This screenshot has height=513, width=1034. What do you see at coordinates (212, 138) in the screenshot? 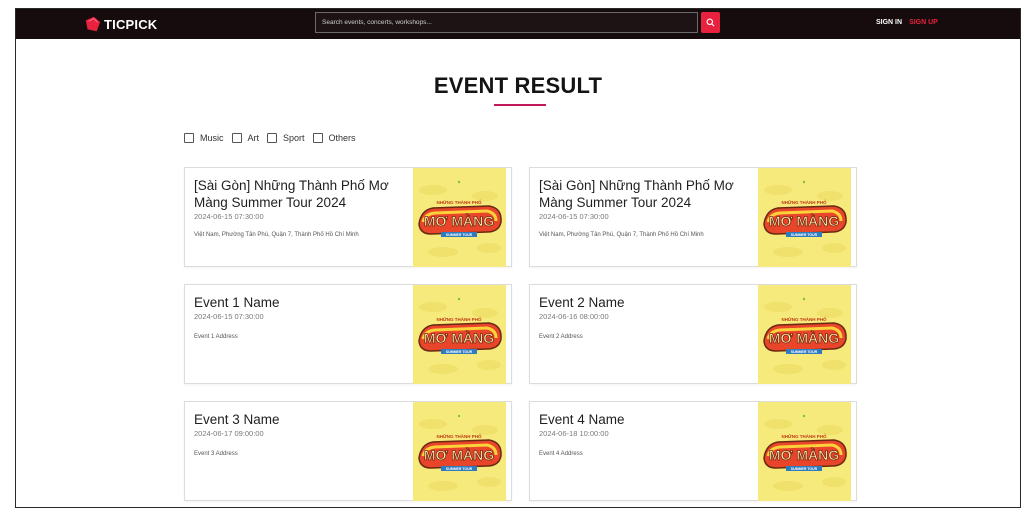
I see `filter-label: Music` at bounding box center [212, 138].